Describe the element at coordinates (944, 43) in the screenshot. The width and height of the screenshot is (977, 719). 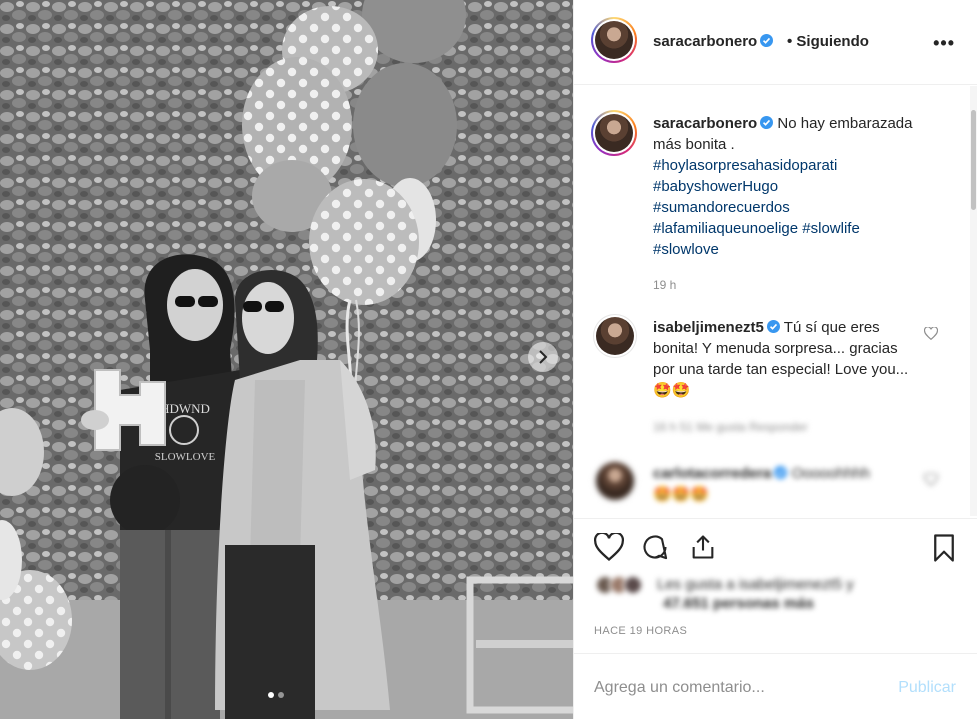
I see `more-options-button: •••` at that location.